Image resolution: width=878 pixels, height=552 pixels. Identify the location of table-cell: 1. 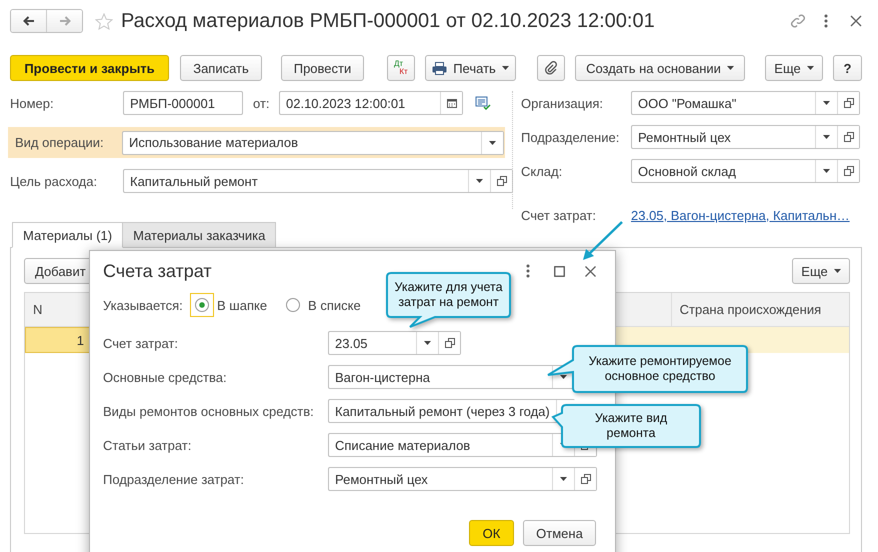
(58, 340).